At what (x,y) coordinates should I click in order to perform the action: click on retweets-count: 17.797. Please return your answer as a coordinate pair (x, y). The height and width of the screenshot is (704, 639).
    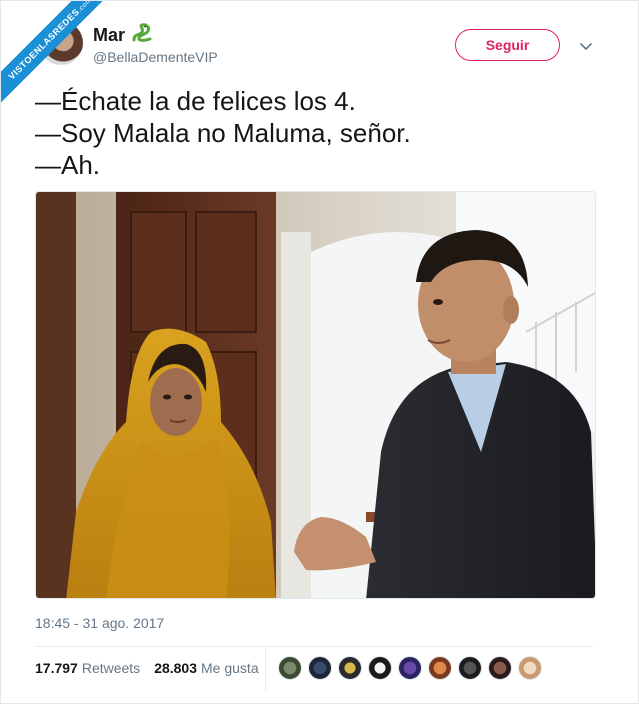
    Looking at the image, I should click on (56, 668).